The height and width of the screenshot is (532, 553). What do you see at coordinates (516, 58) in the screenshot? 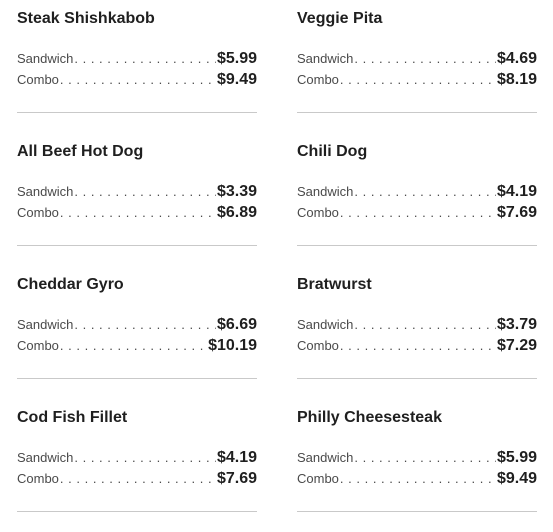
I see `sandwich-price: $4.69` at bounding box center [516, 58].